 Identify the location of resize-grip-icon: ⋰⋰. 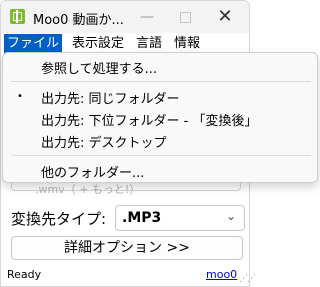
(247, 279).